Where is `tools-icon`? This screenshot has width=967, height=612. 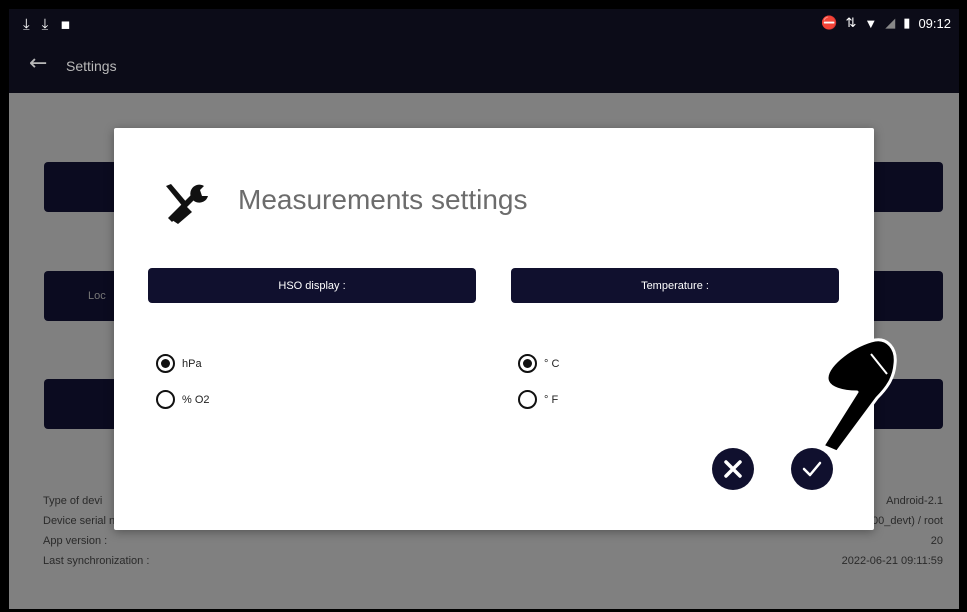 tools-icon is located at coordinates (187, 204).